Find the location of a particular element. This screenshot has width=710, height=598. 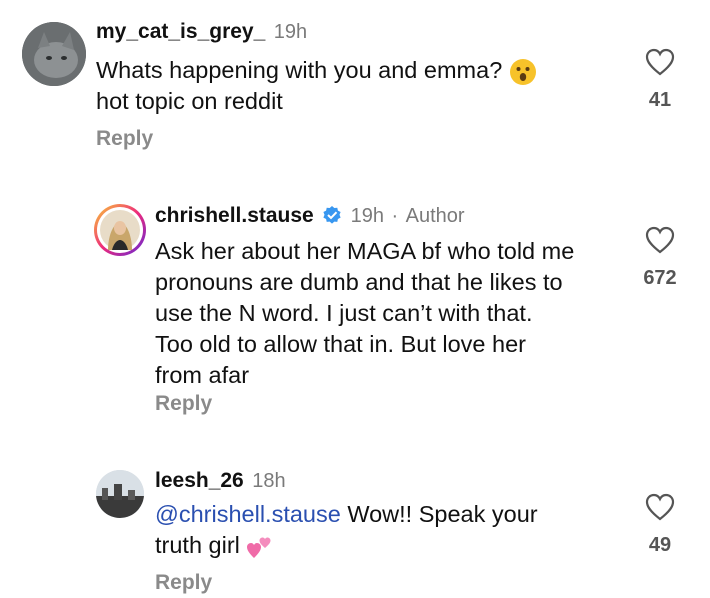

comment-text-line: Wow!! Speak your is located at coordinates (439, 514).